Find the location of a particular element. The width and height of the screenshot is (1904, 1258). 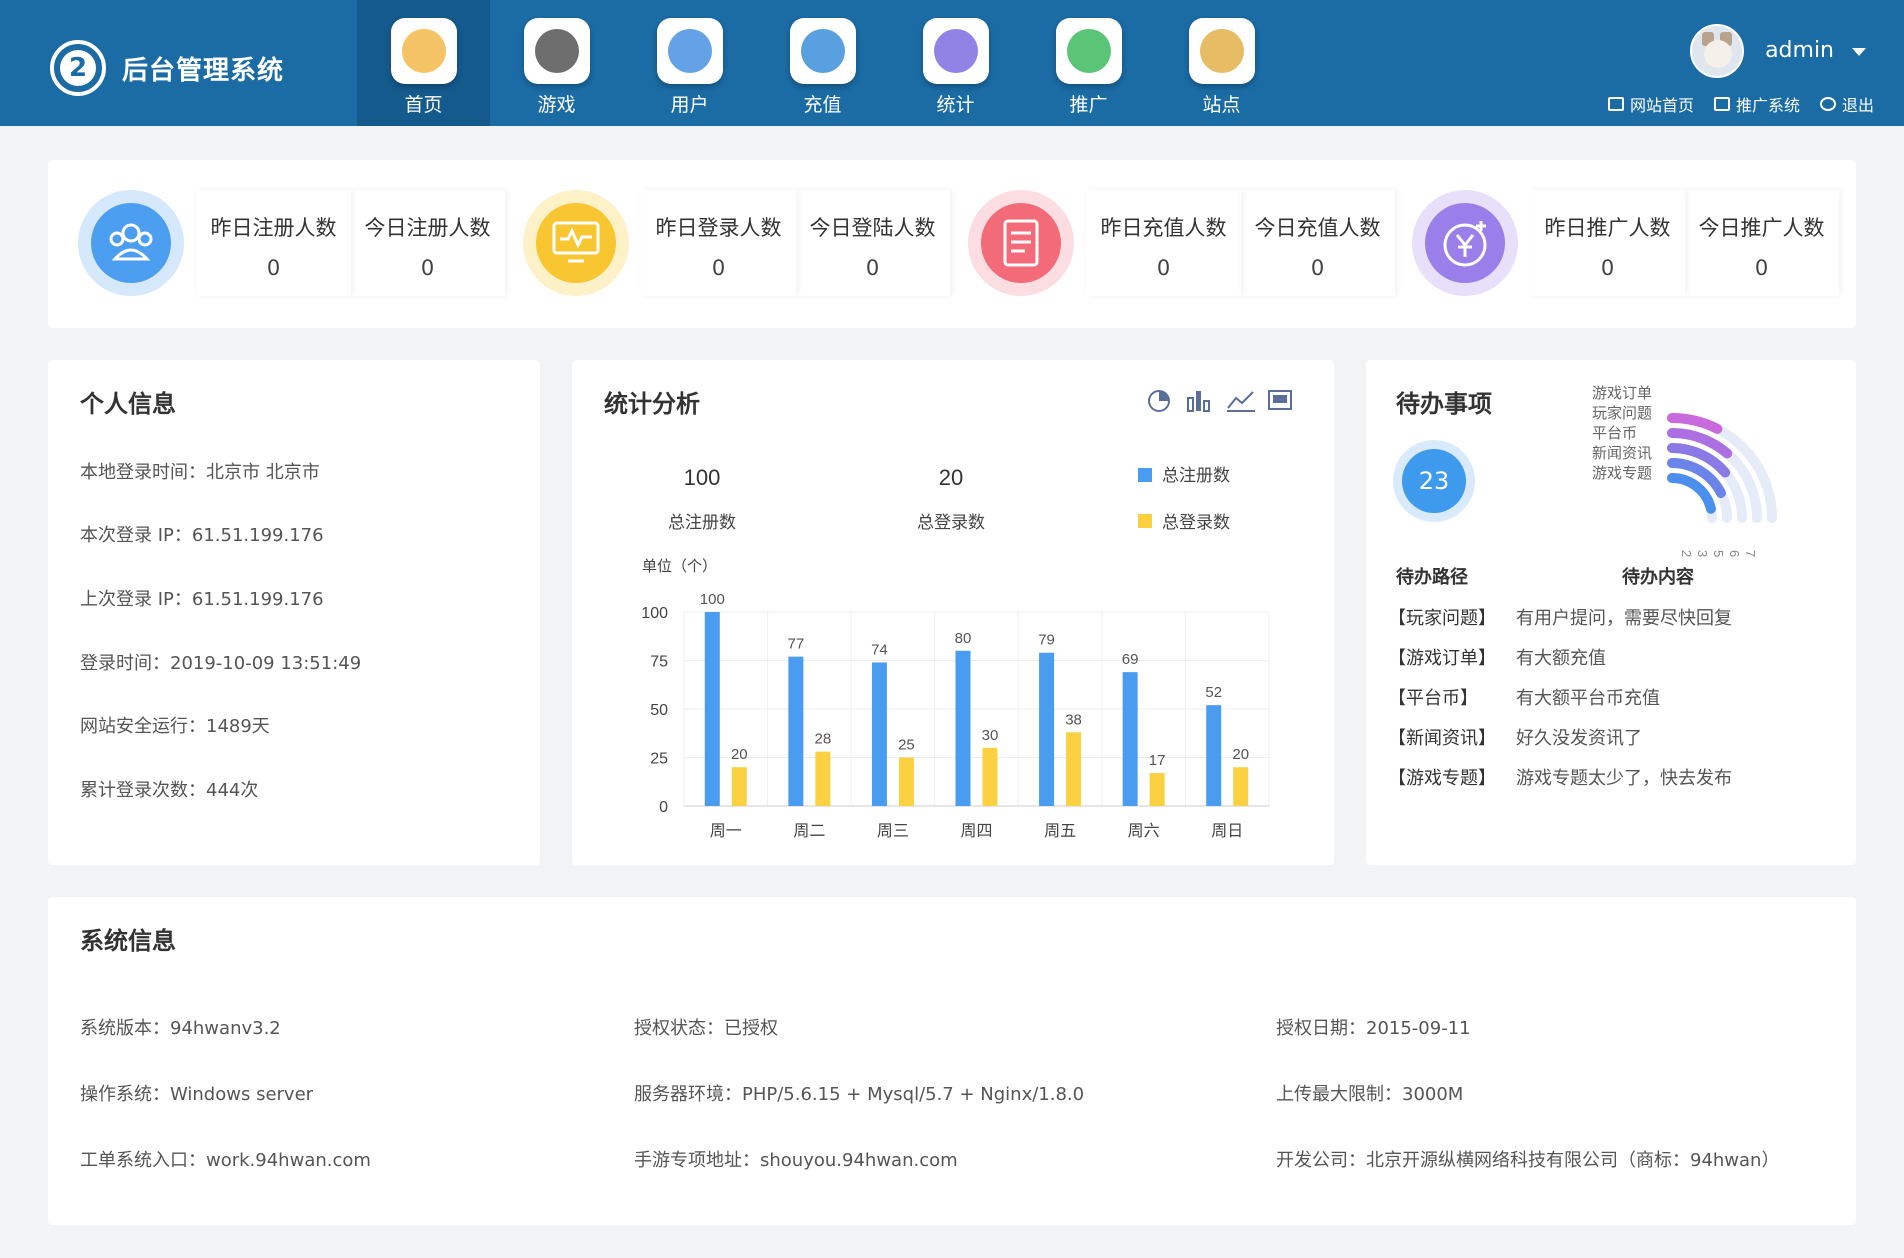

recharge-icon is located at coordinates (823, 51).